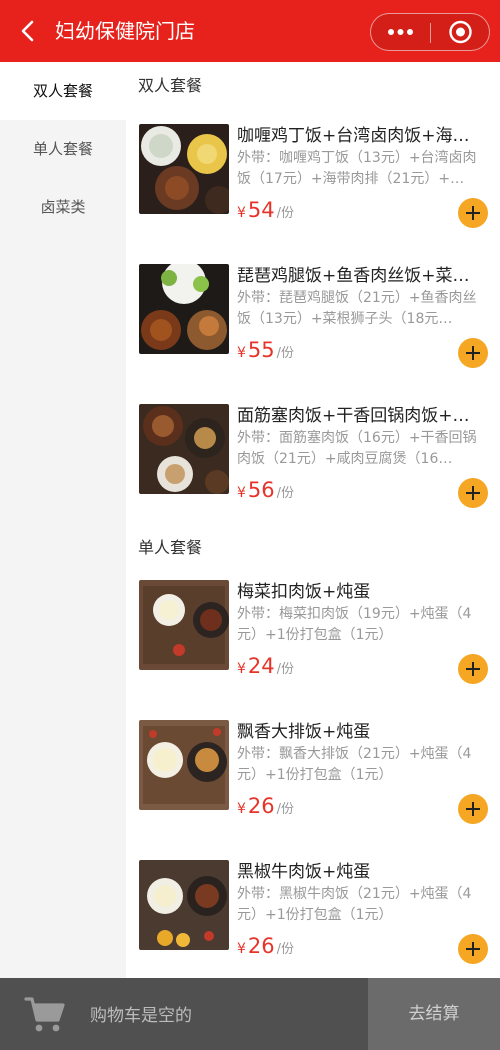  What do you see at coordinates (354, 624) in the screenshot?
I see `product-description: 外带：梅菜扣肉饭（19元）+炖蛋（4元）+1份打包盒（1元）` at bounding box center [354, 624].